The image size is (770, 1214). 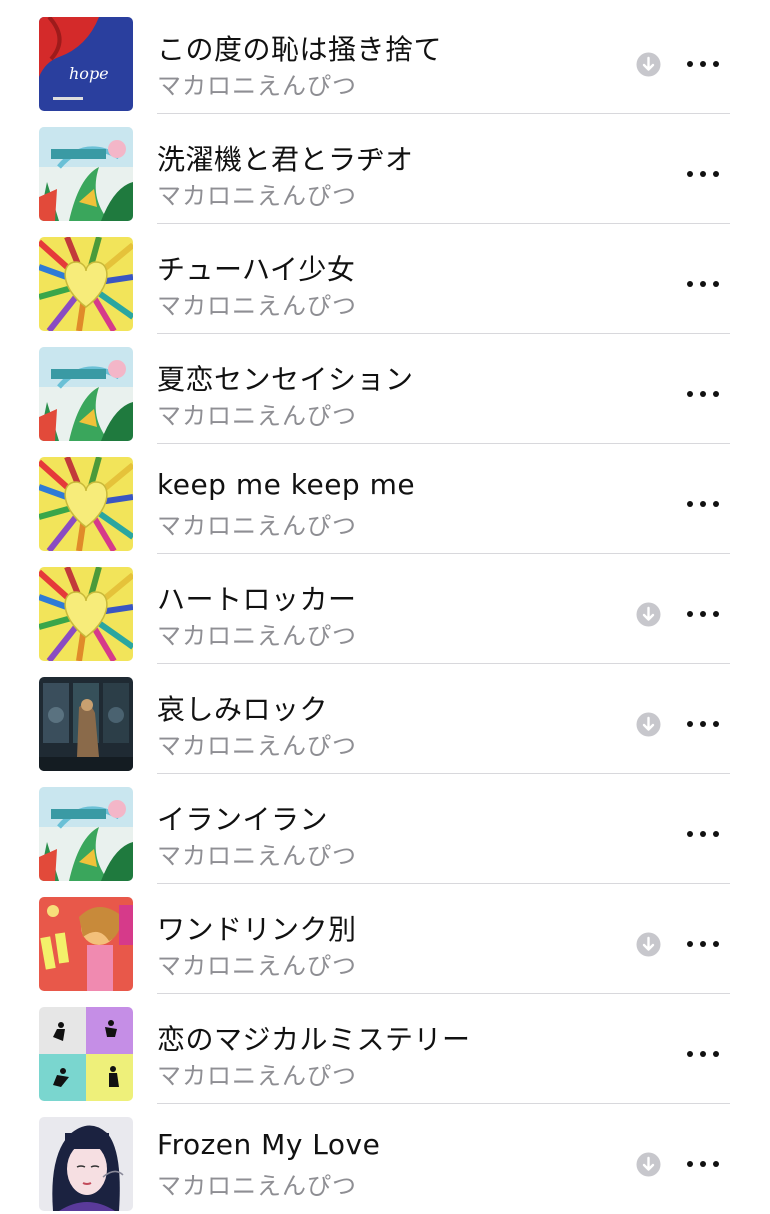 What do you see at coordinates (243, 709) in the screenshot?
I see `song-title: 哀しみロック` at bounding box center [243, 709].